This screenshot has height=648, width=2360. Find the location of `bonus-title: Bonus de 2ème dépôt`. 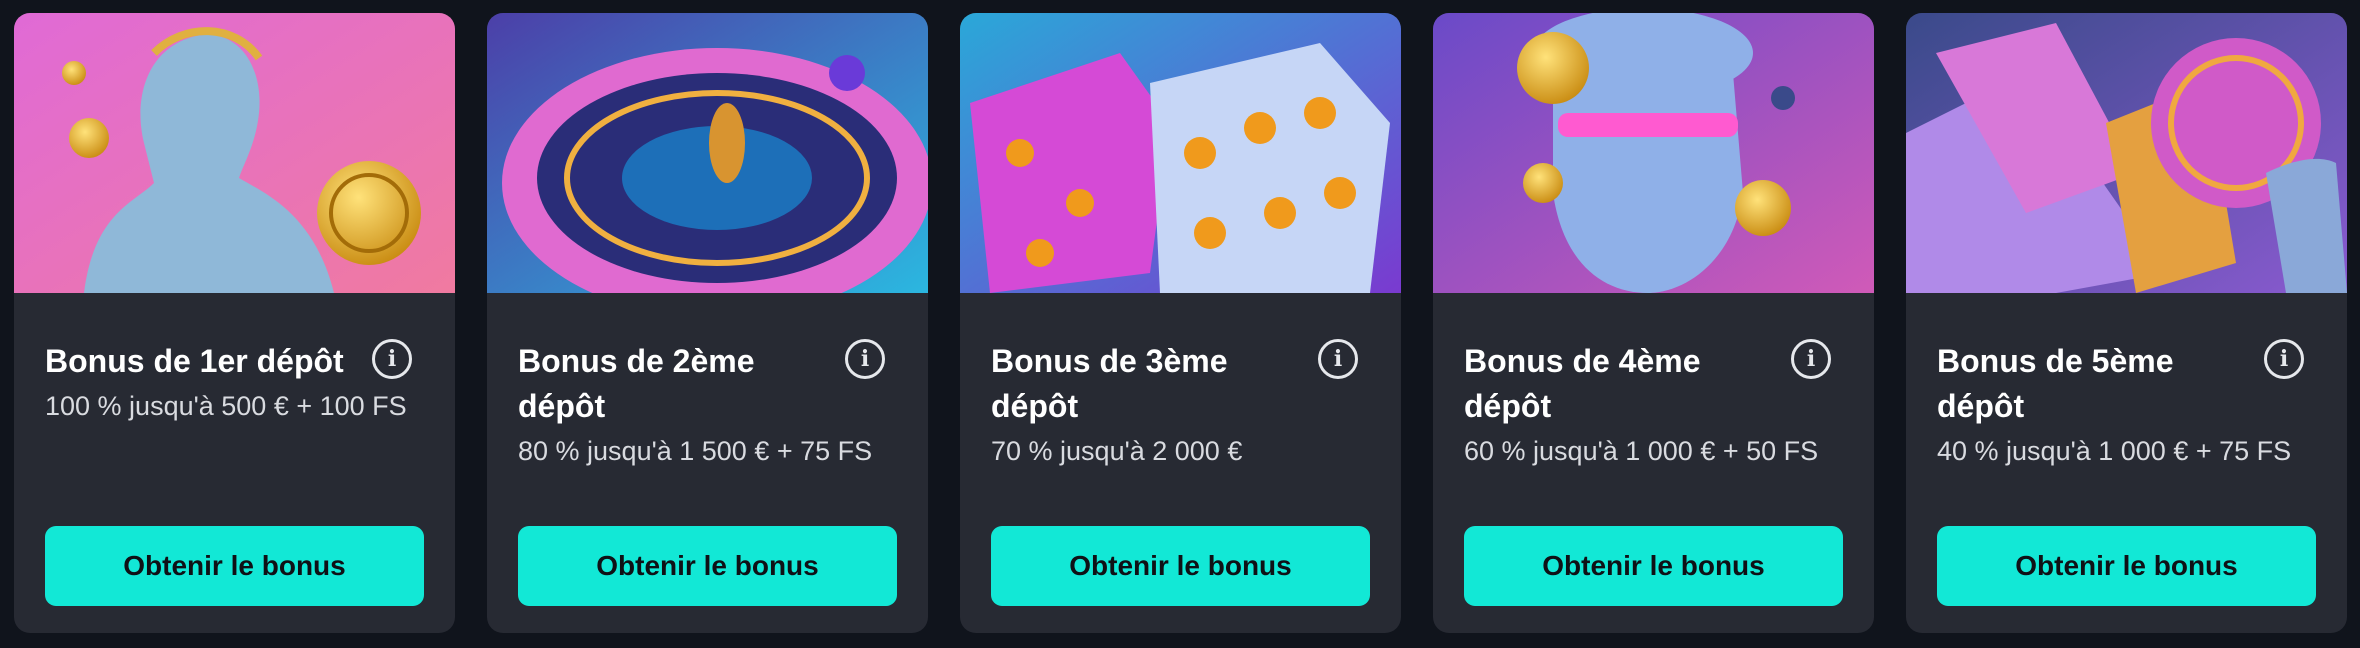

bonus-title: Bonus de 2ème dépôt is located at coordinates (636, 383).